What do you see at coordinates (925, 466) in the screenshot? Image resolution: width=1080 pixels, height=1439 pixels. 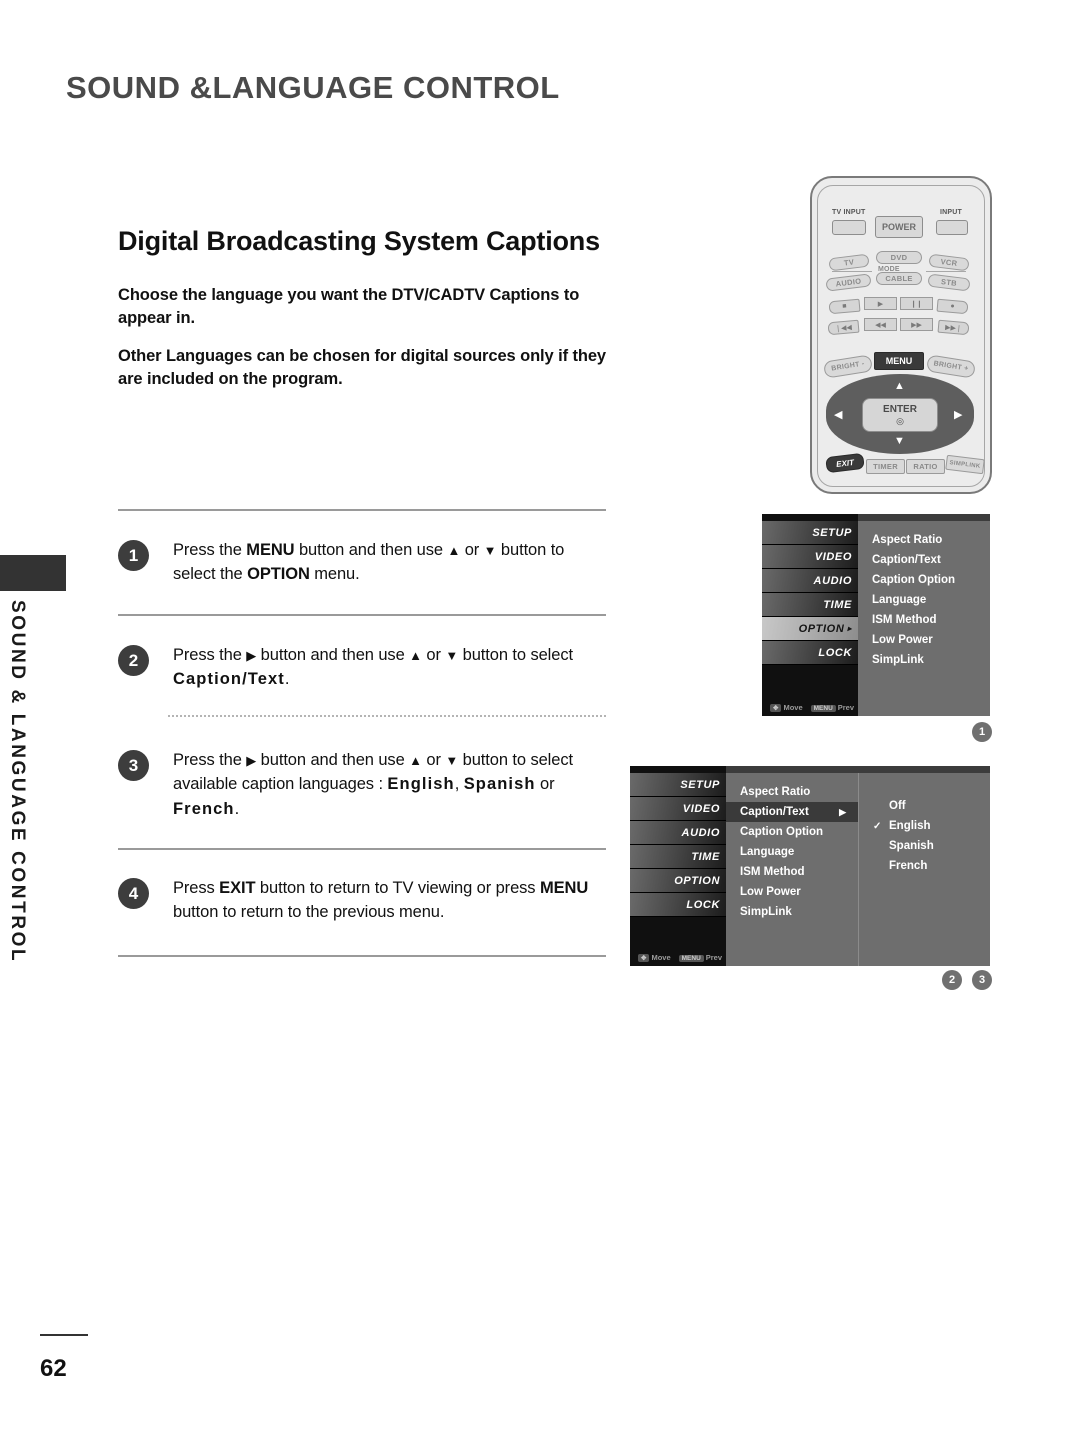 I see `ratio-button: RATIO` at bounding box center [925, 466].